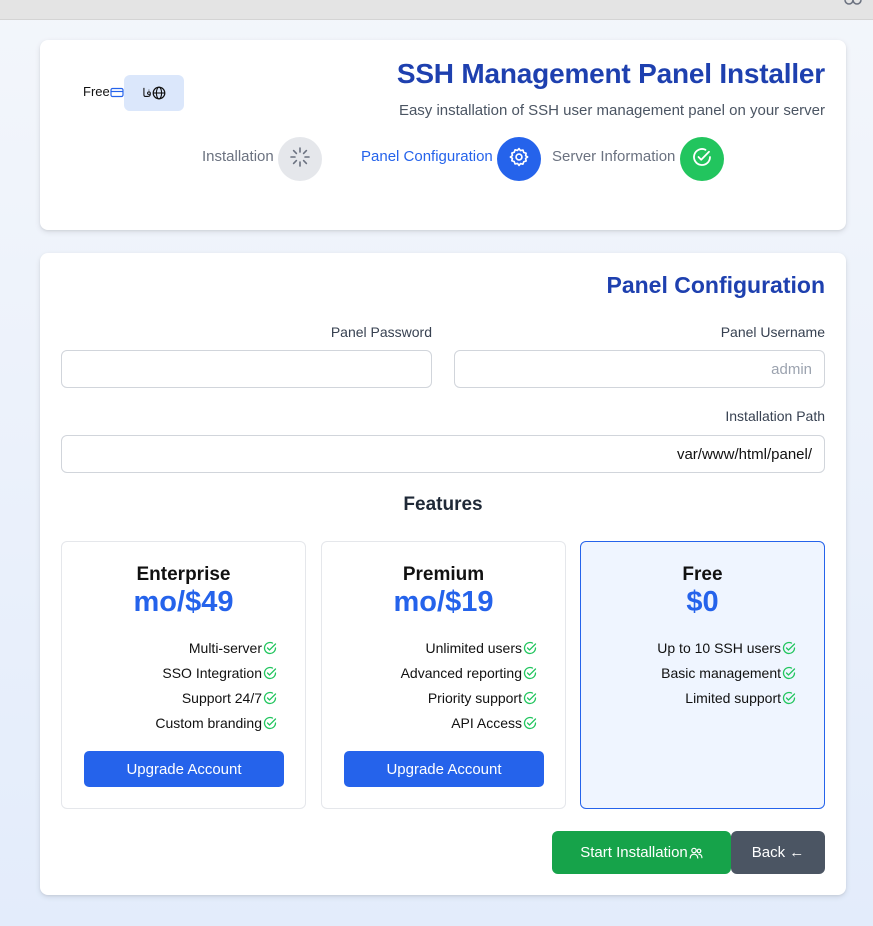 The width and height of the screenshot is (873, 926). I want to click on password-input, so click(246, 369).